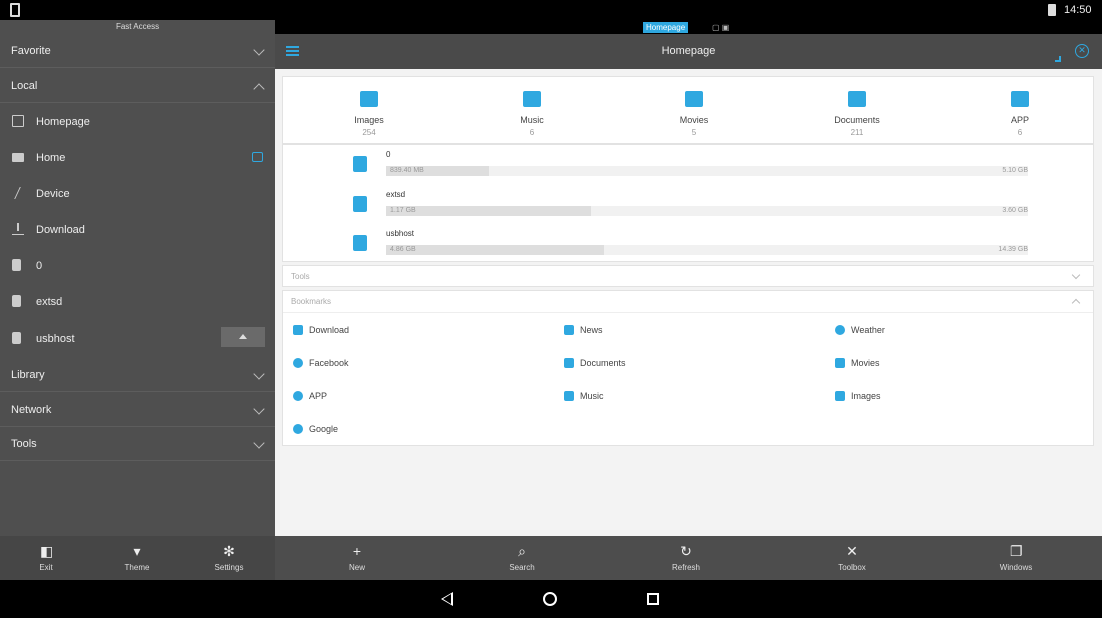 The height and width of the screenshot is (618, 1102). I want to click on category-images: Images 254, so click(369, 114).